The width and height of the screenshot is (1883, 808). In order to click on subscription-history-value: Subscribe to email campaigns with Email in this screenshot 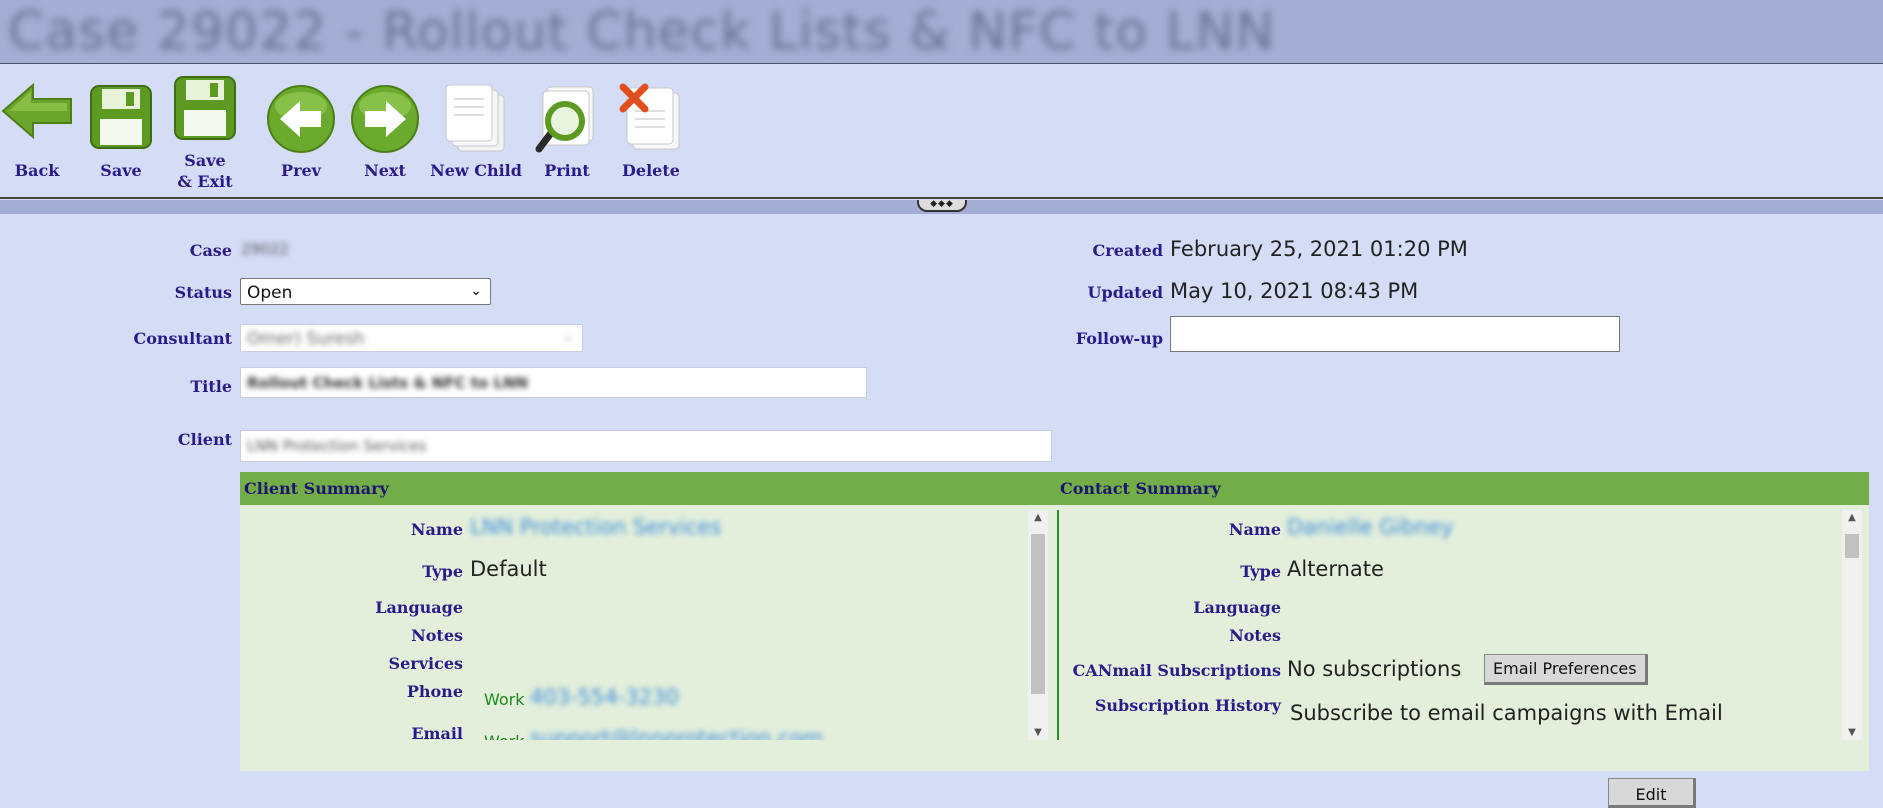, I will do `click(1506, 713)`.